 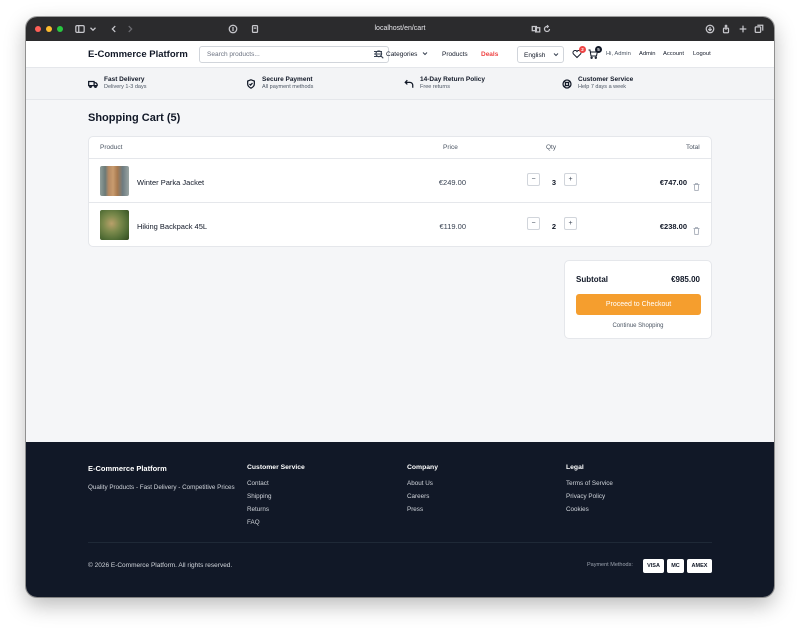 I want to click on footer-link: Privacy Policy, so click(x=589, y=496).